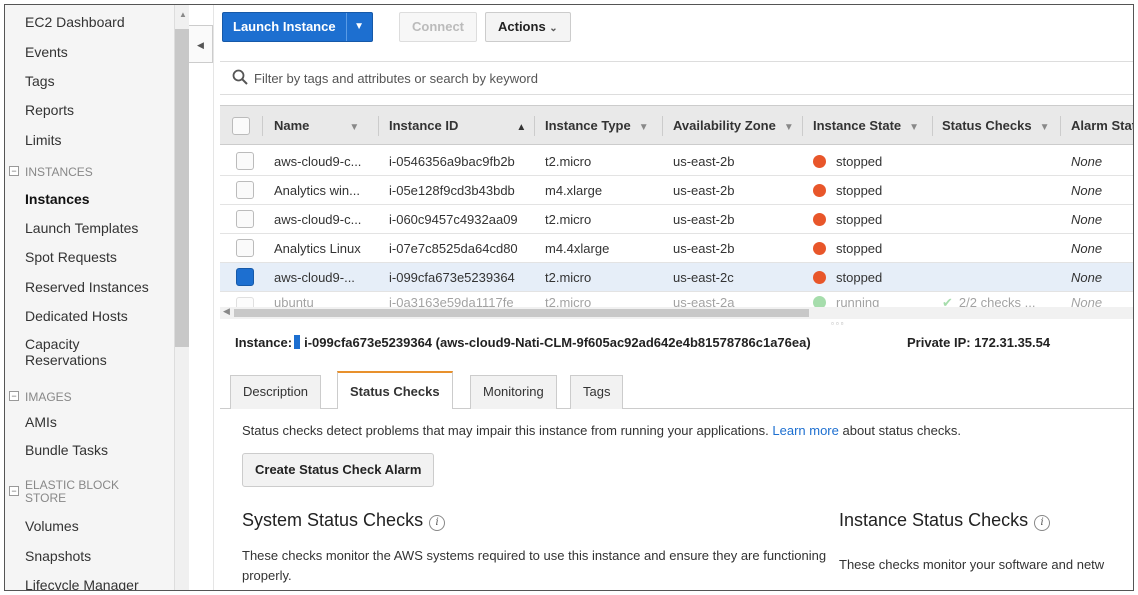 Image resolution: width=1138 pixels, height=595 pixels. I want to click on sidebar-item-volumes: Volumes, so click(52, 526).